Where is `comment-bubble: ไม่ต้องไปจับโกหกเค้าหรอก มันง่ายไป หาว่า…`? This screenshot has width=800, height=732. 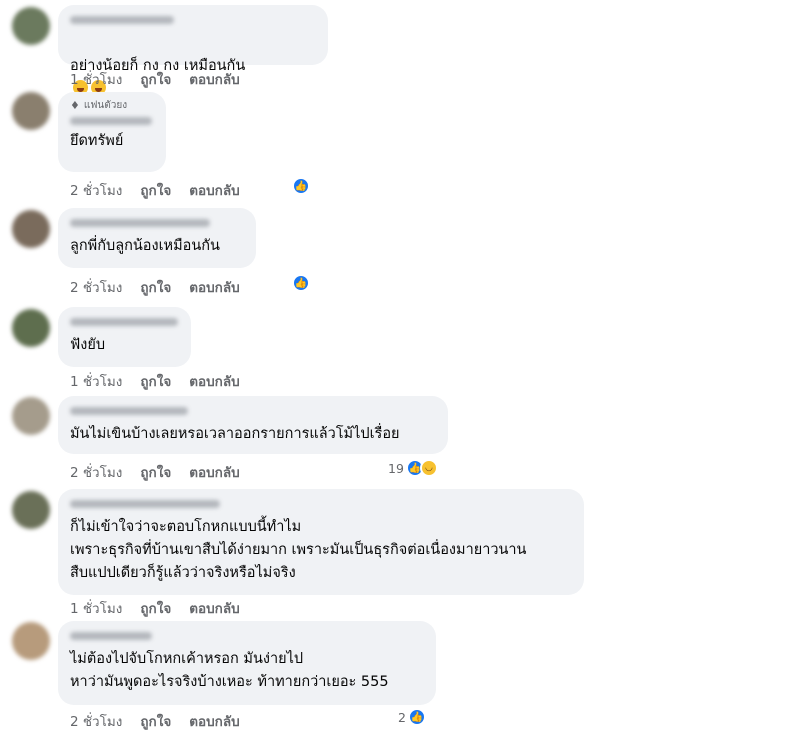
comment-bubble: ไม่ต้องไปจับโกหกเค้าหรอก มันง่ายไป หาว่า… is located at coordinates (247, 663).